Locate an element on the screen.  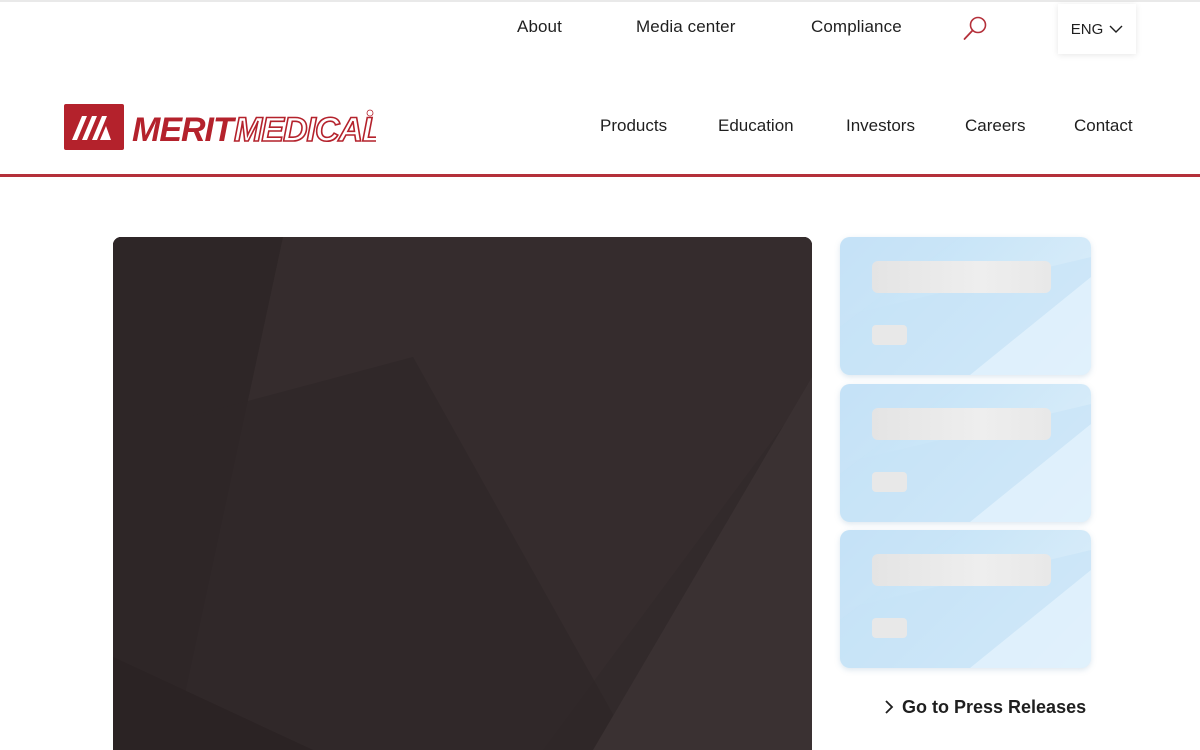
search-button is located at coordinates (975, 28).